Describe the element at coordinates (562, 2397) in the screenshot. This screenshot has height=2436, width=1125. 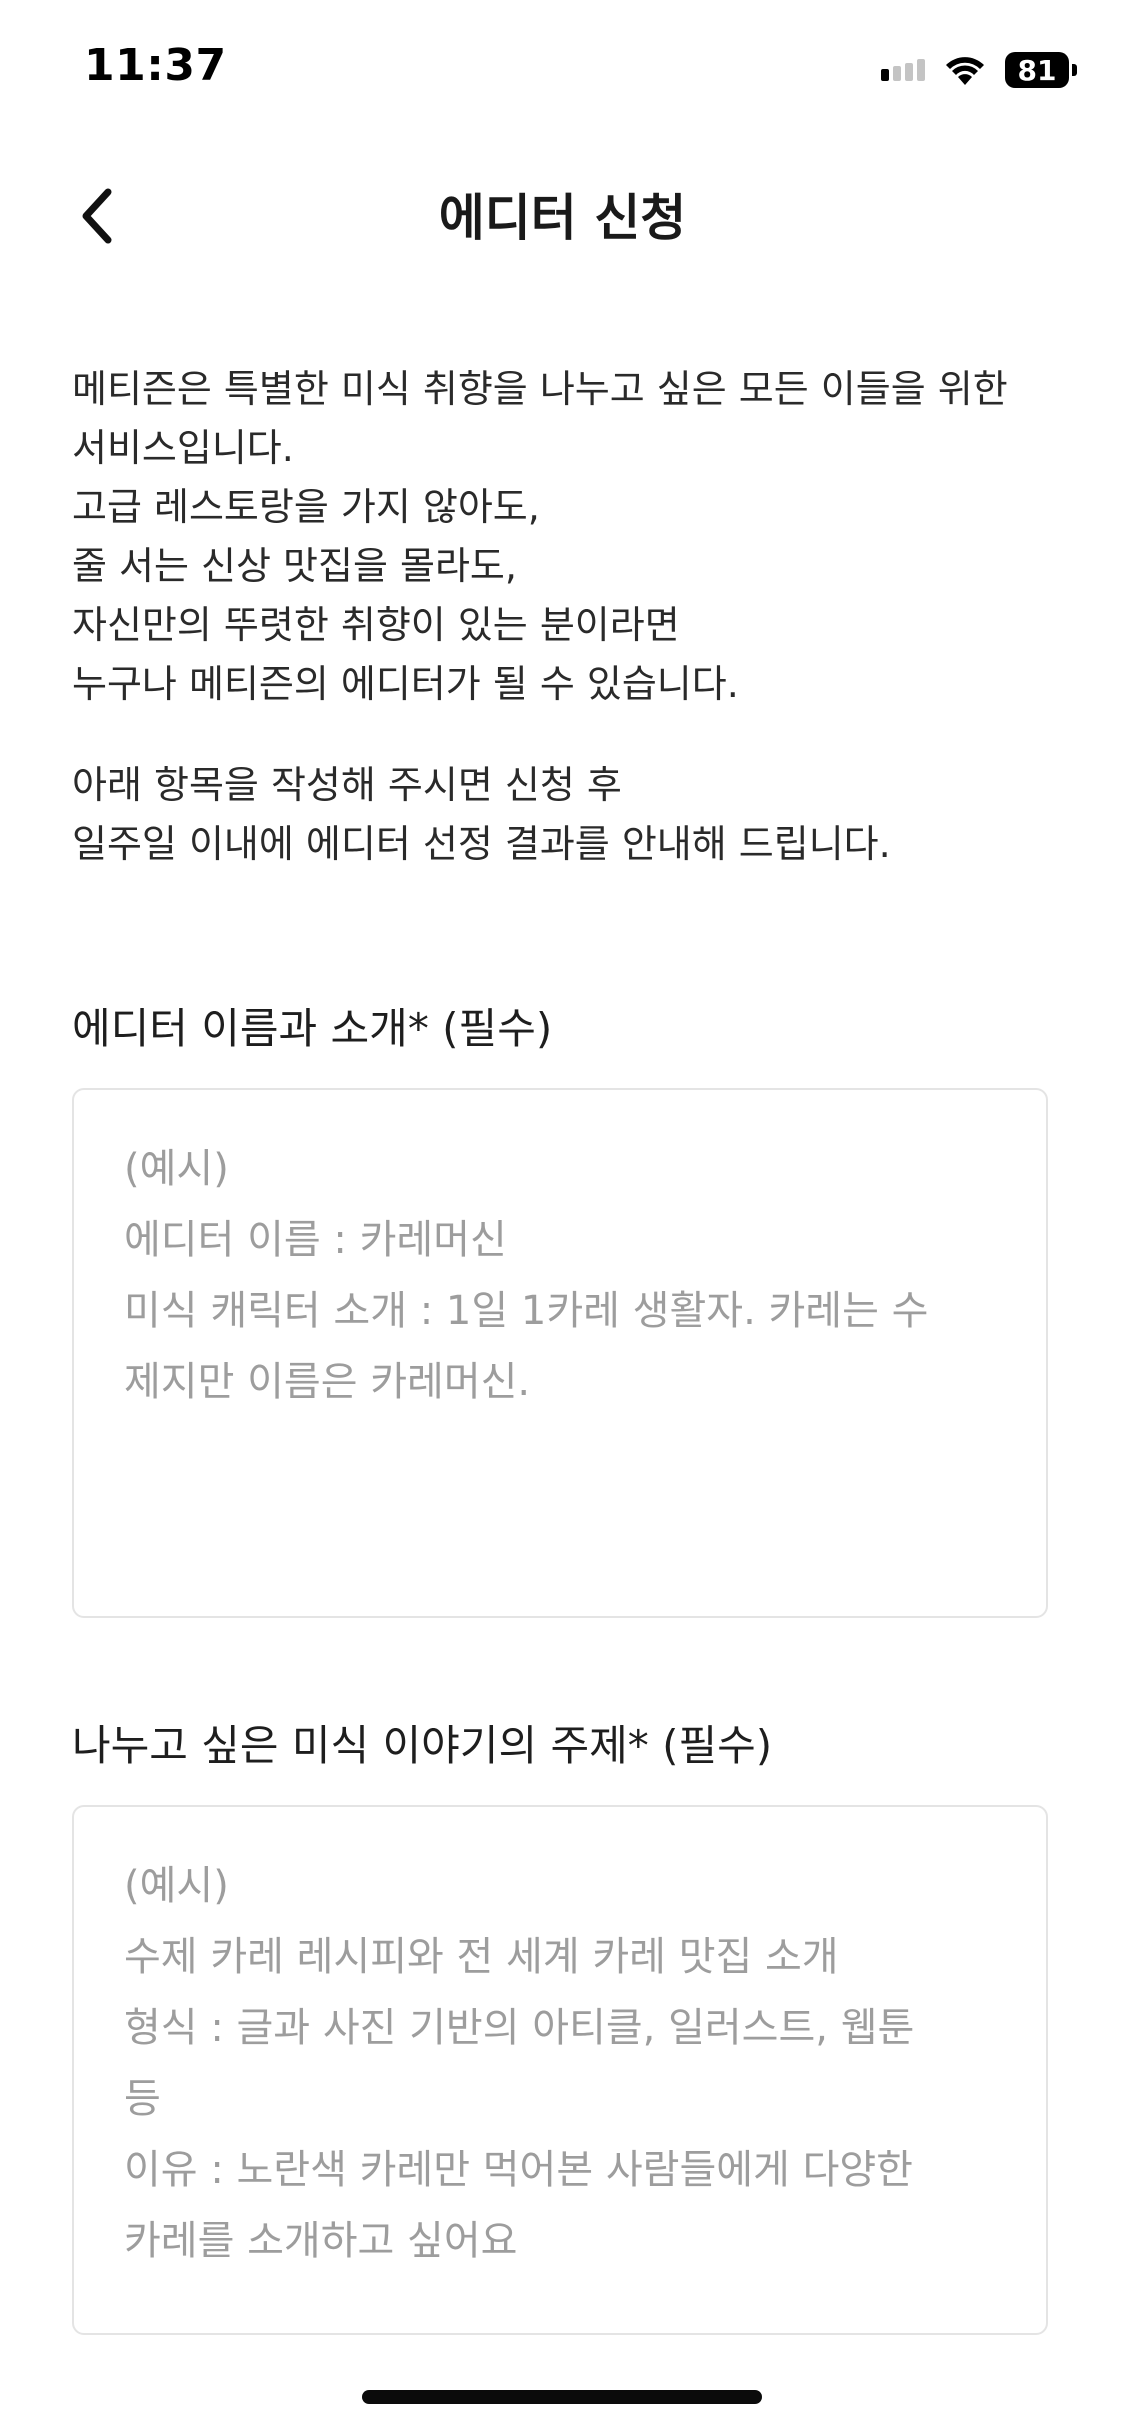
I see `home-indicator` at that location.